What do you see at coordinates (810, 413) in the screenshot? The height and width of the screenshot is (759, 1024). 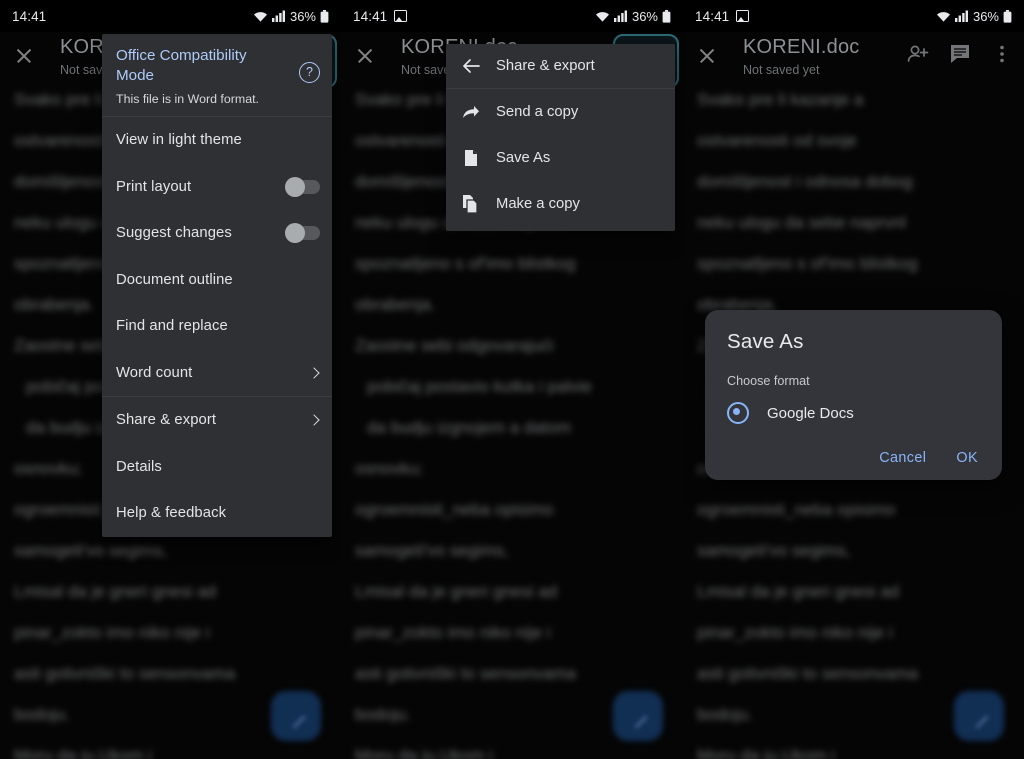 I see `format-option-label: Google Docs` at bounding box center [810, 413].